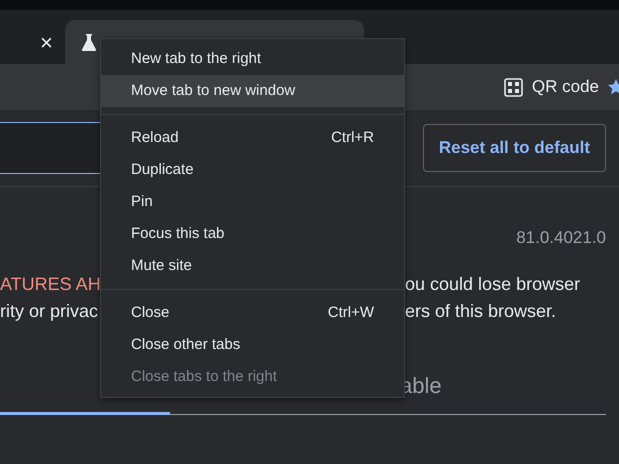  What do you see at coordinates (480, 311) in the screenshot?
I see `warning-text: ers of this browser.` at bounding box center [480, 311].